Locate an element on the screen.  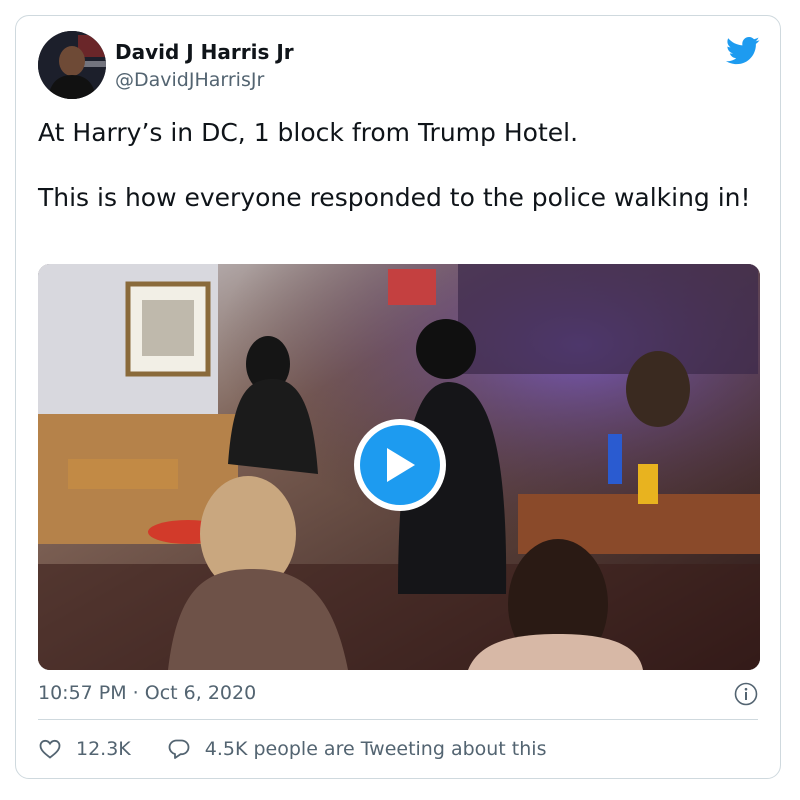
author-avatar is located at coordinates (72, 65).